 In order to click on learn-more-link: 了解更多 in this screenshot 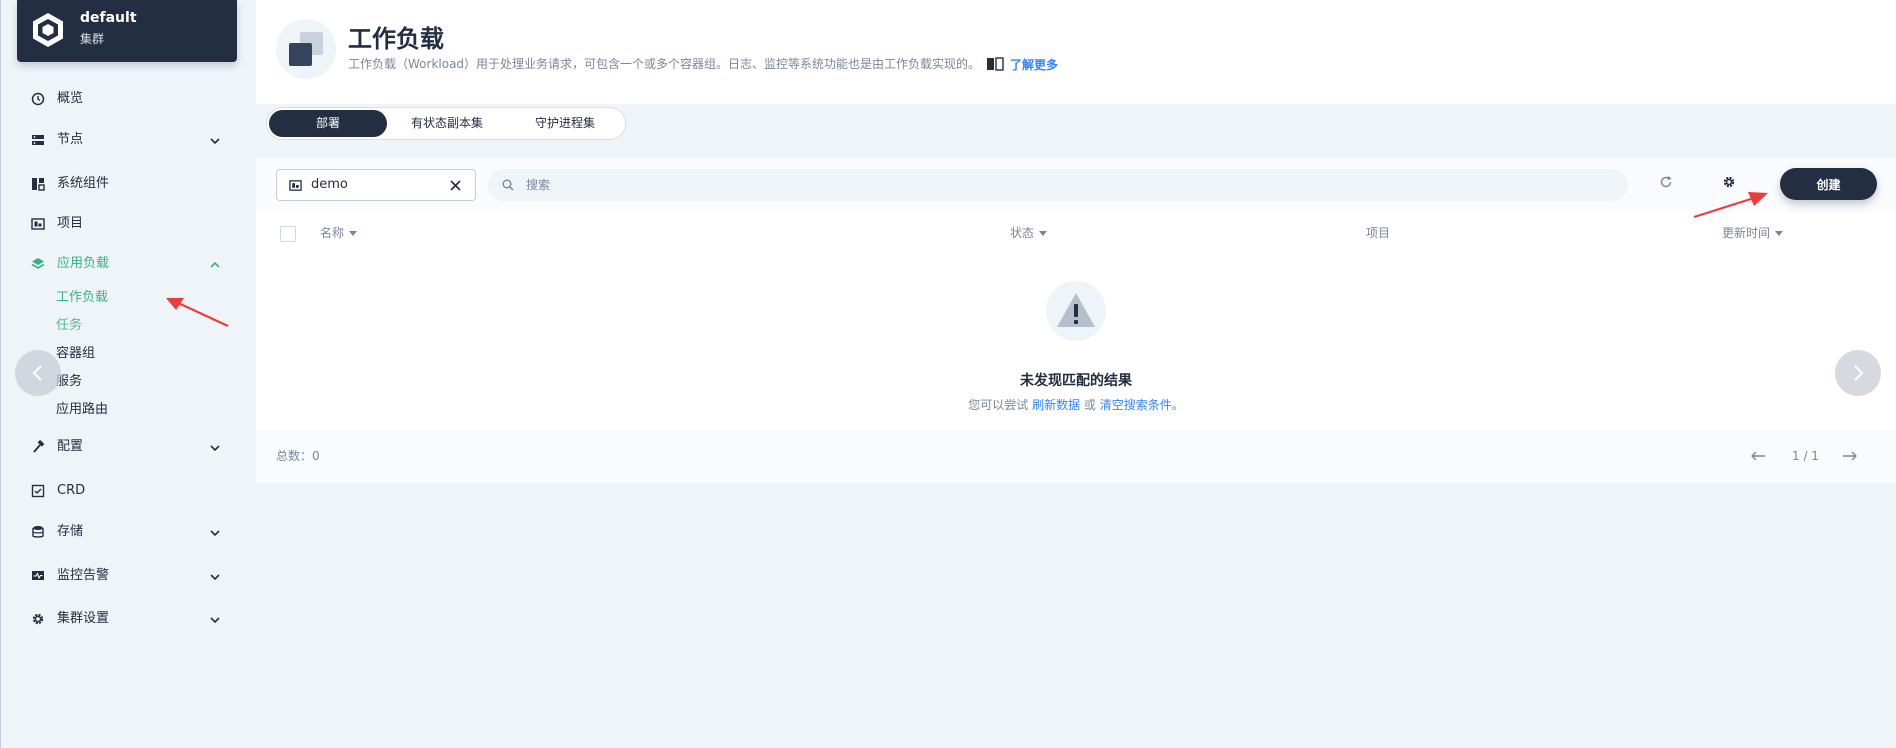, I will do `click(1022, 64)`.